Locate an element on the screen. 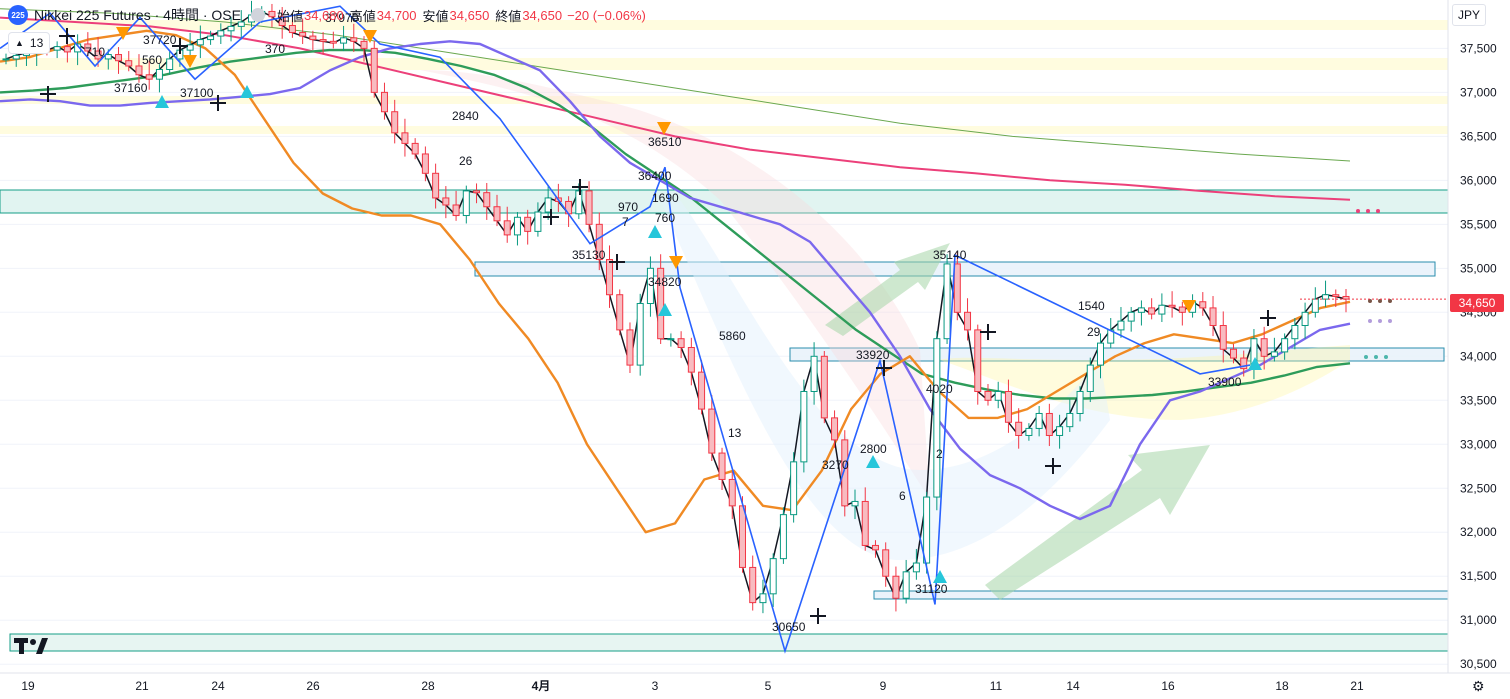 Image resolution: width=1510 pixels, height=699 pixels. price-tick-label: 37,000 is located at coordinates (1478, 92).